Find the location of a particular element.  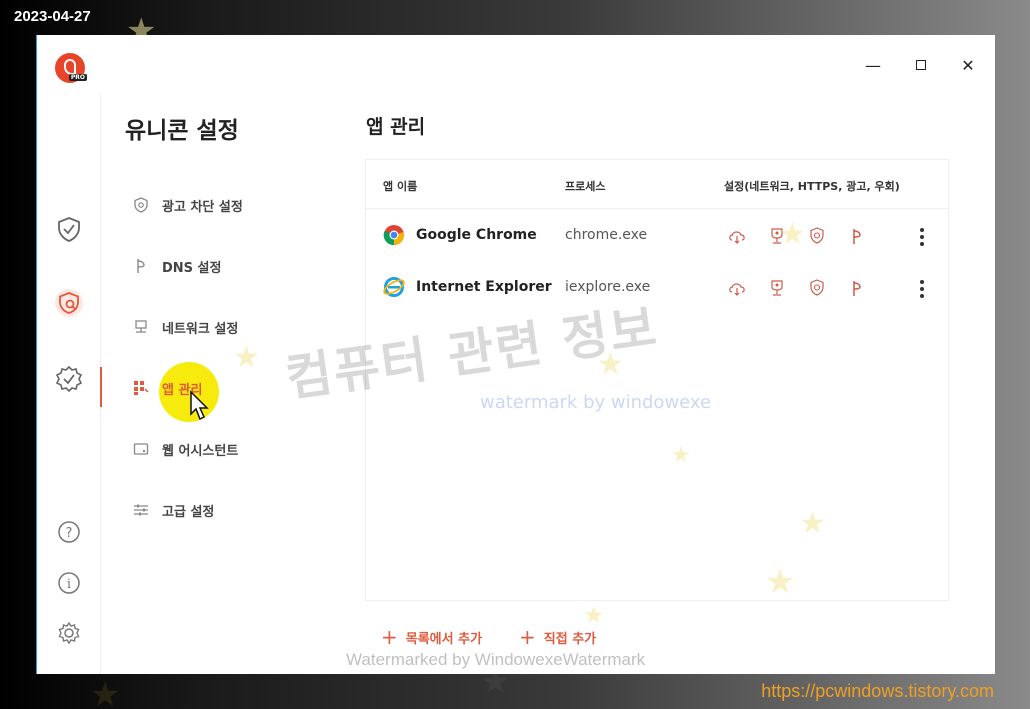

close-button: ✕ is located at coordinates (968, 65).